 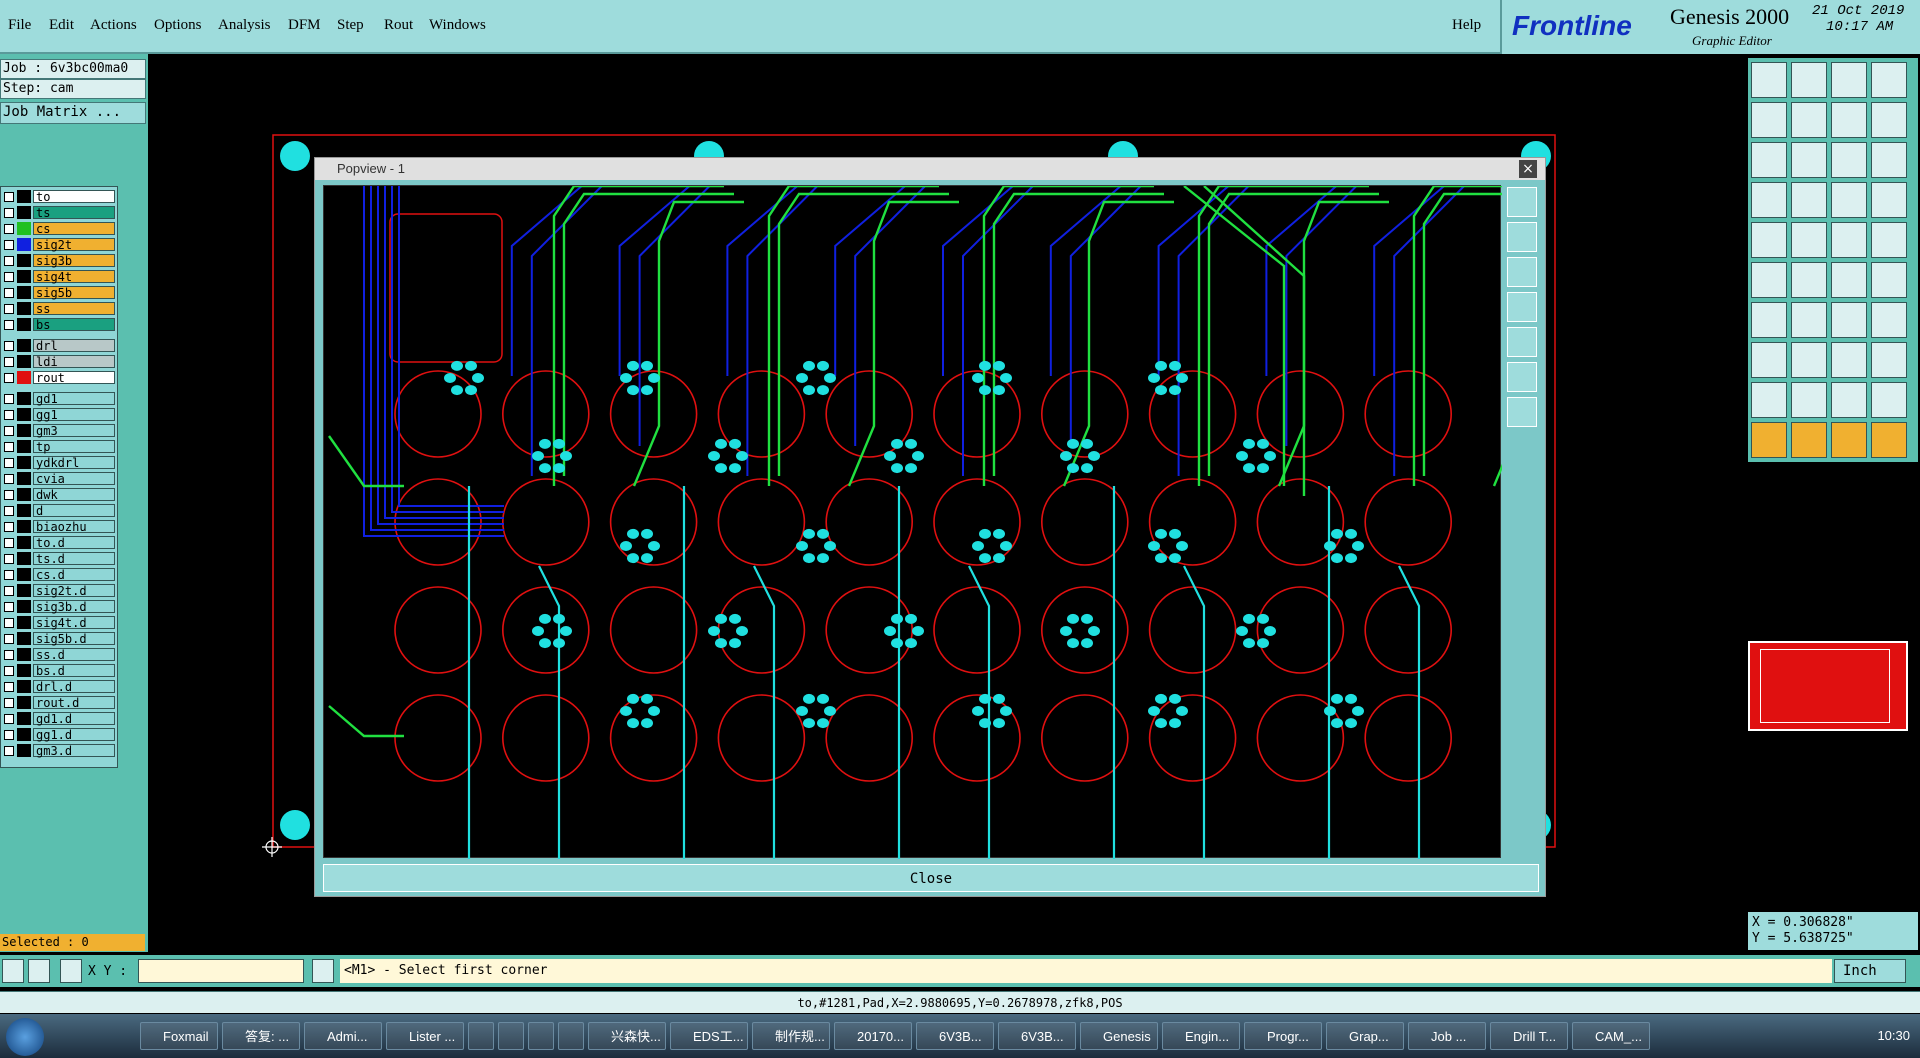 I want to click on layer-row: ts.d, so click(x=60, y=558).